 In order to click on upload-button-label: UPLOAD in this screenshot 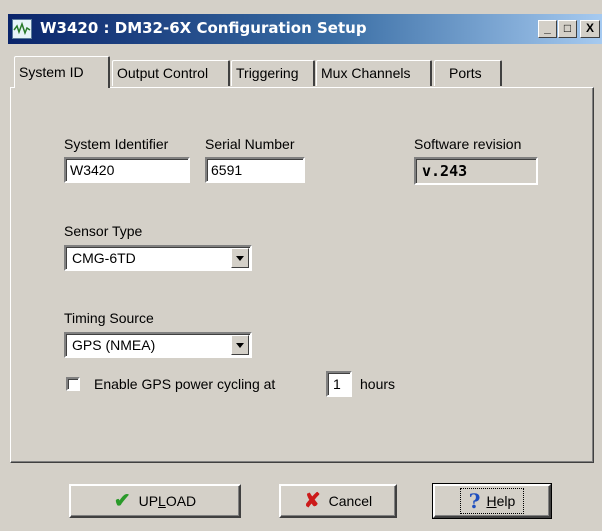, I will do `click(167, 501)`.